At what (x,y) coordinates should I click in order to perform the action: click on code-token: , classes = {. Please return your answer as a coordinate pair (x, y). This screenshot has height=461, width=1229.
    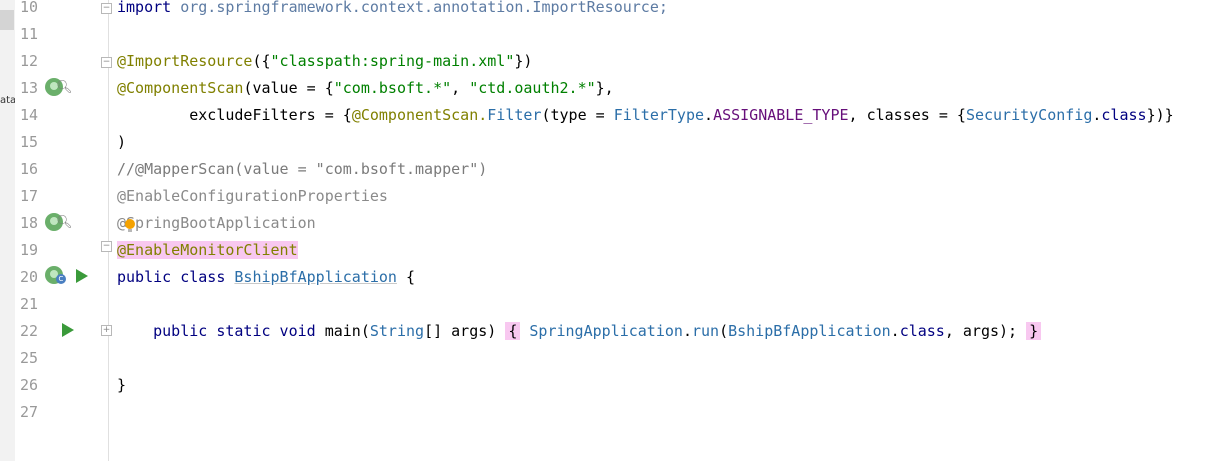
    Looking at the image, I should click on (907, 115).